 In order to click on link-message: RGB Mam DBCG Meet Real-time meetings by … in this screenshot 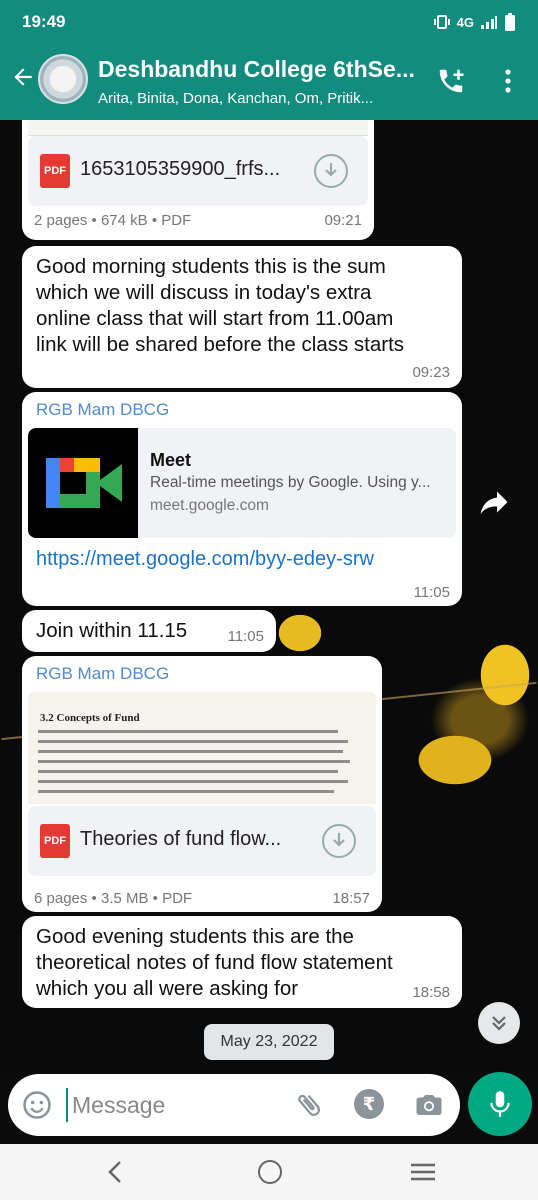, I will do `click(242, 499)`.